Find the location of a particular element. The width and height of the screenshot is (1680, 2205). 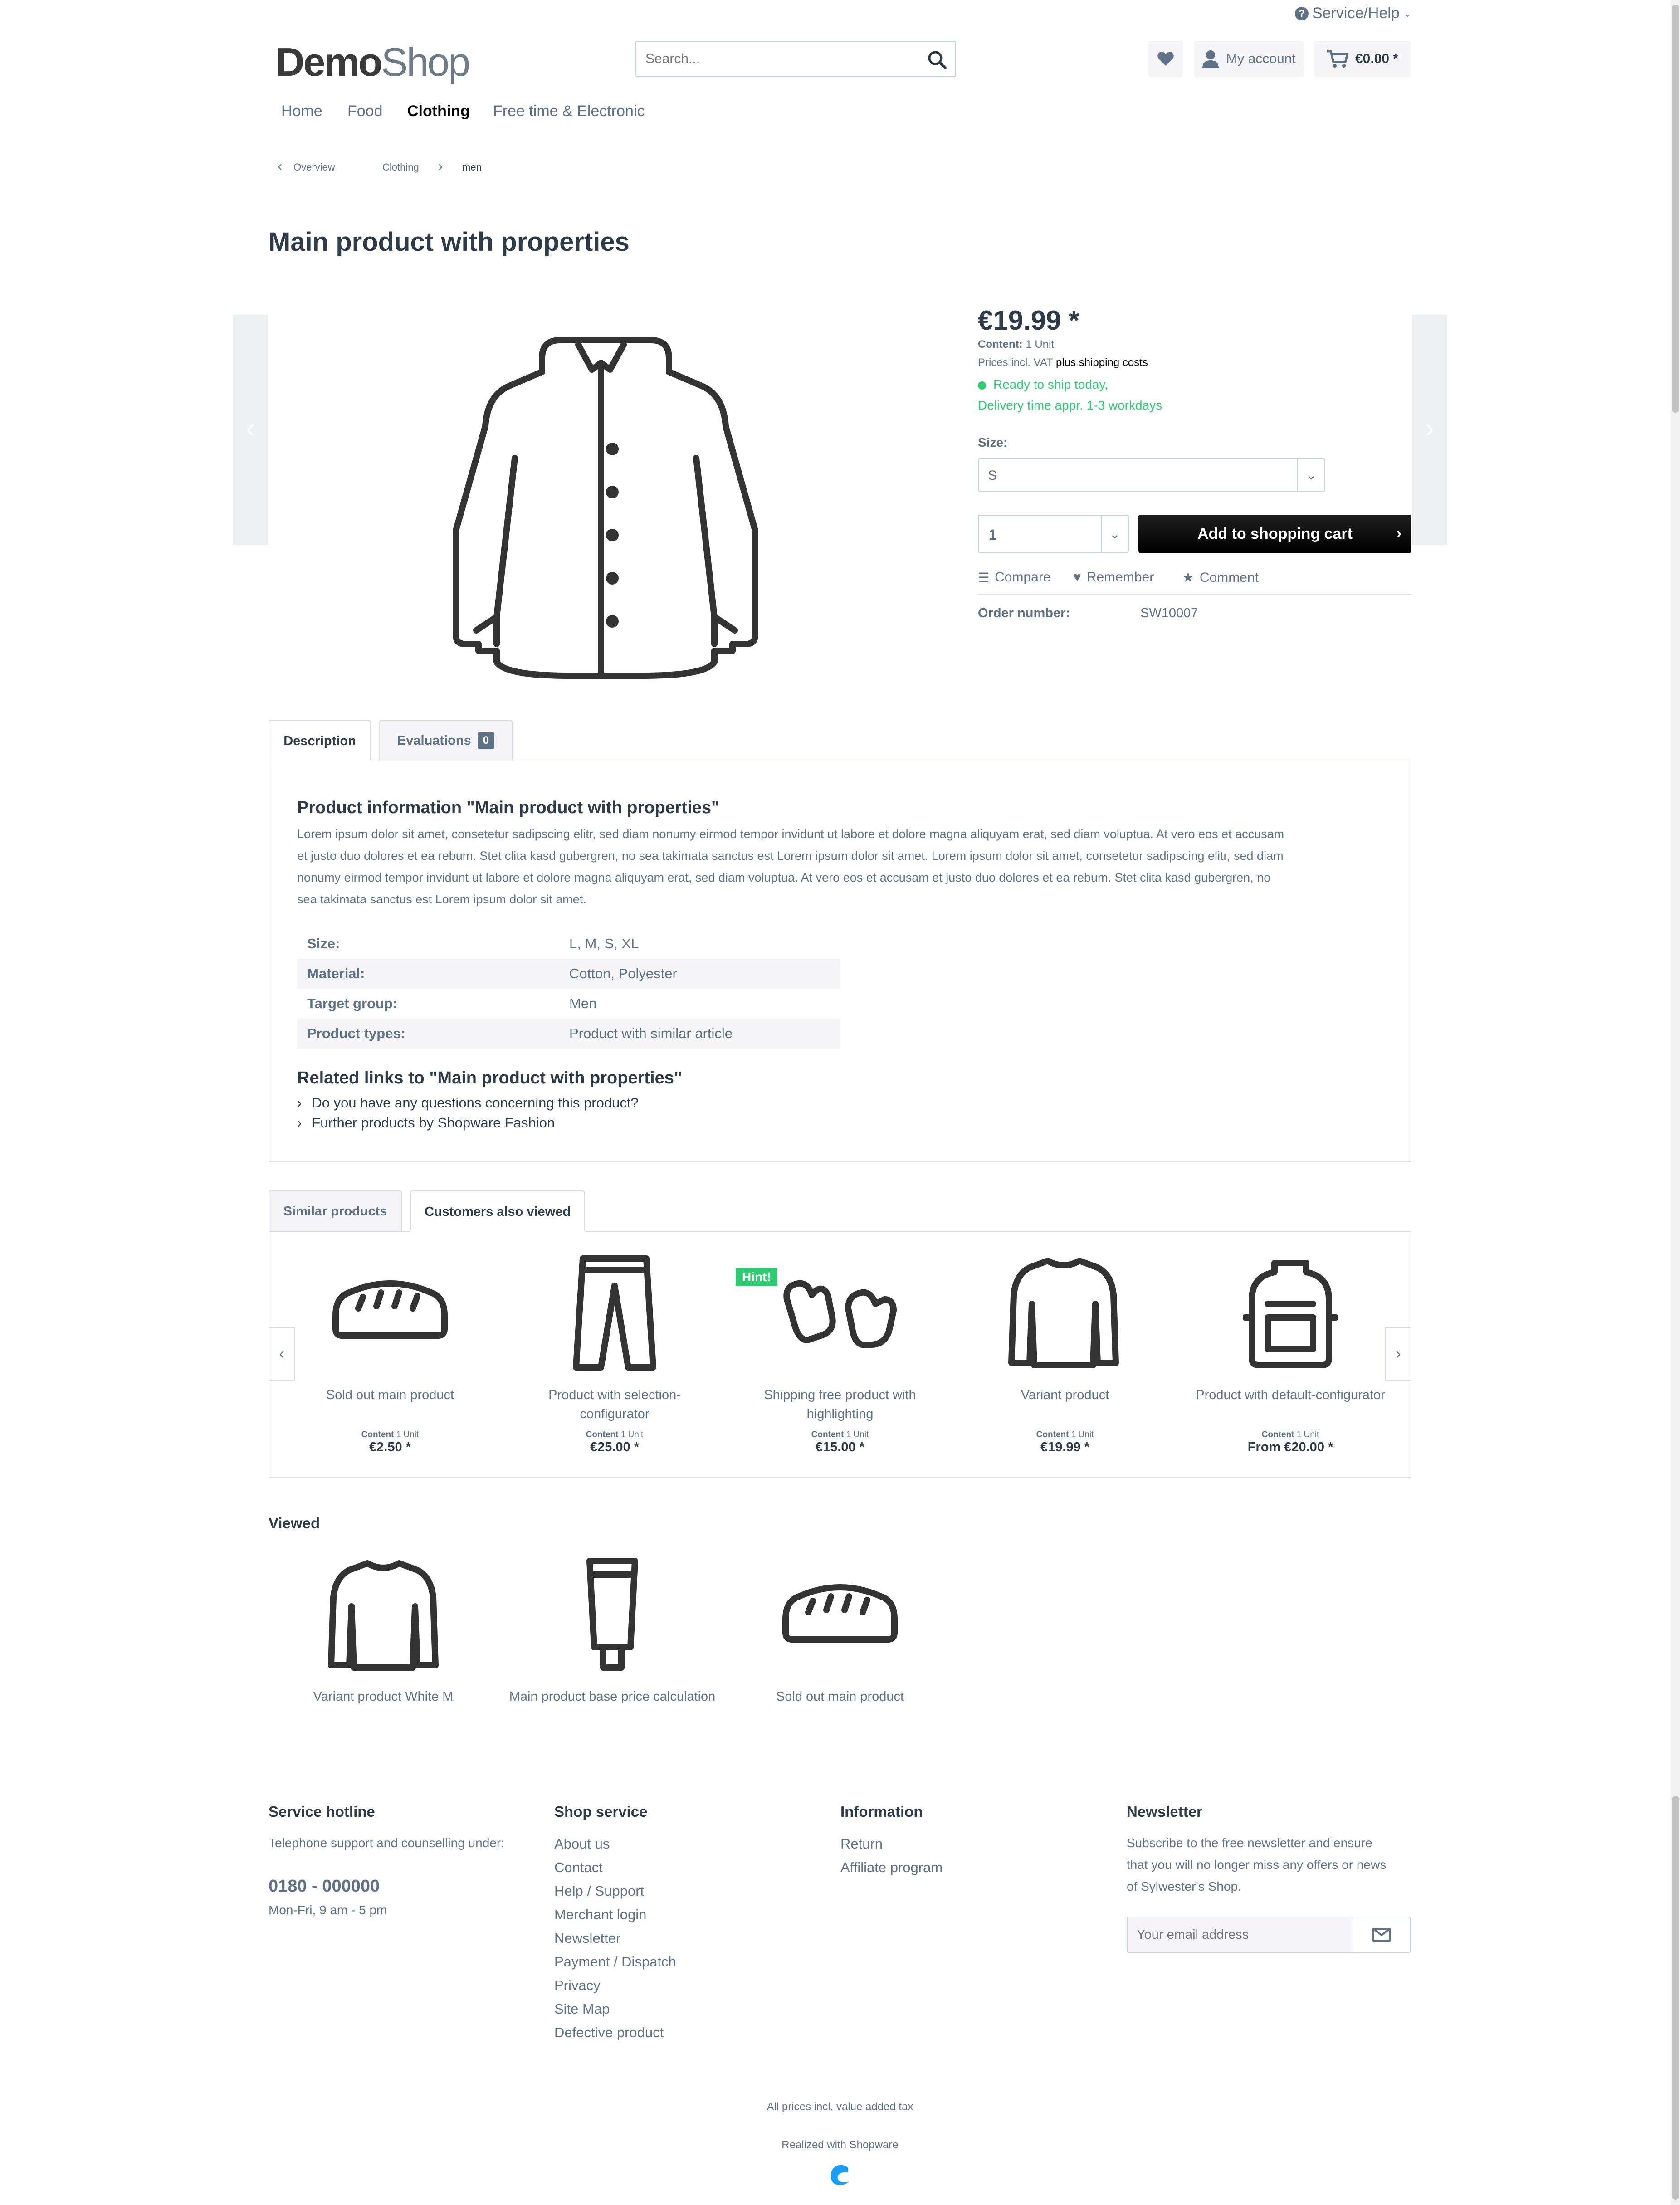

remember-button: ♥ Remember is located at coordinates (1113, 577).